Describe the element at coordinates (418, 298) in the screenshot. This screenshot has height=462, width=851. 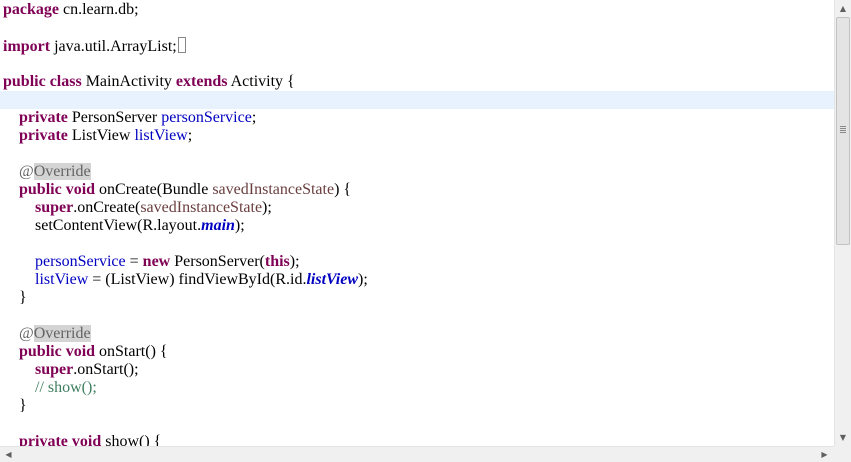
I see `code-line-17: }` at that location.